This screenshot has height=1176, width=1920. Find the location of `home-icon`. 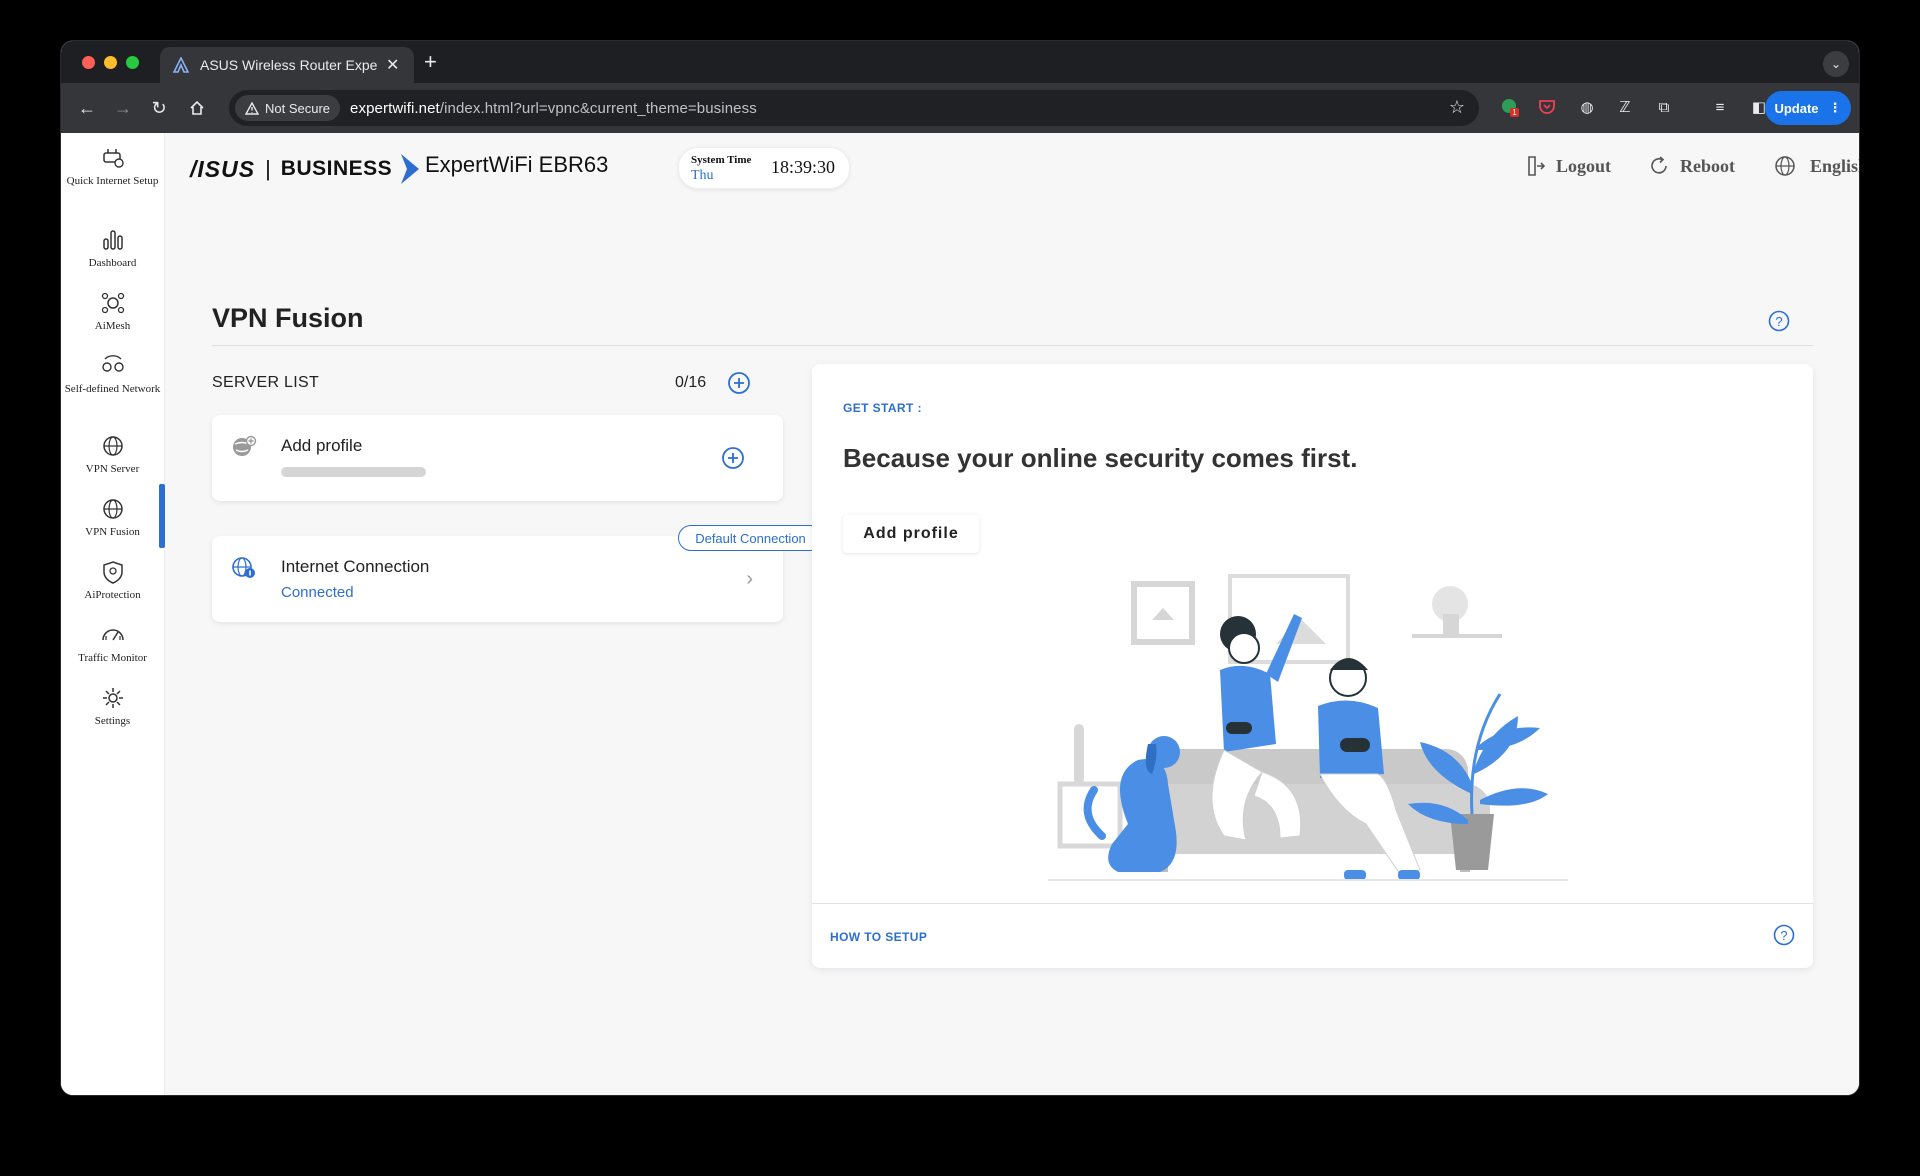

home-icon is located at coordinates (197, 108).